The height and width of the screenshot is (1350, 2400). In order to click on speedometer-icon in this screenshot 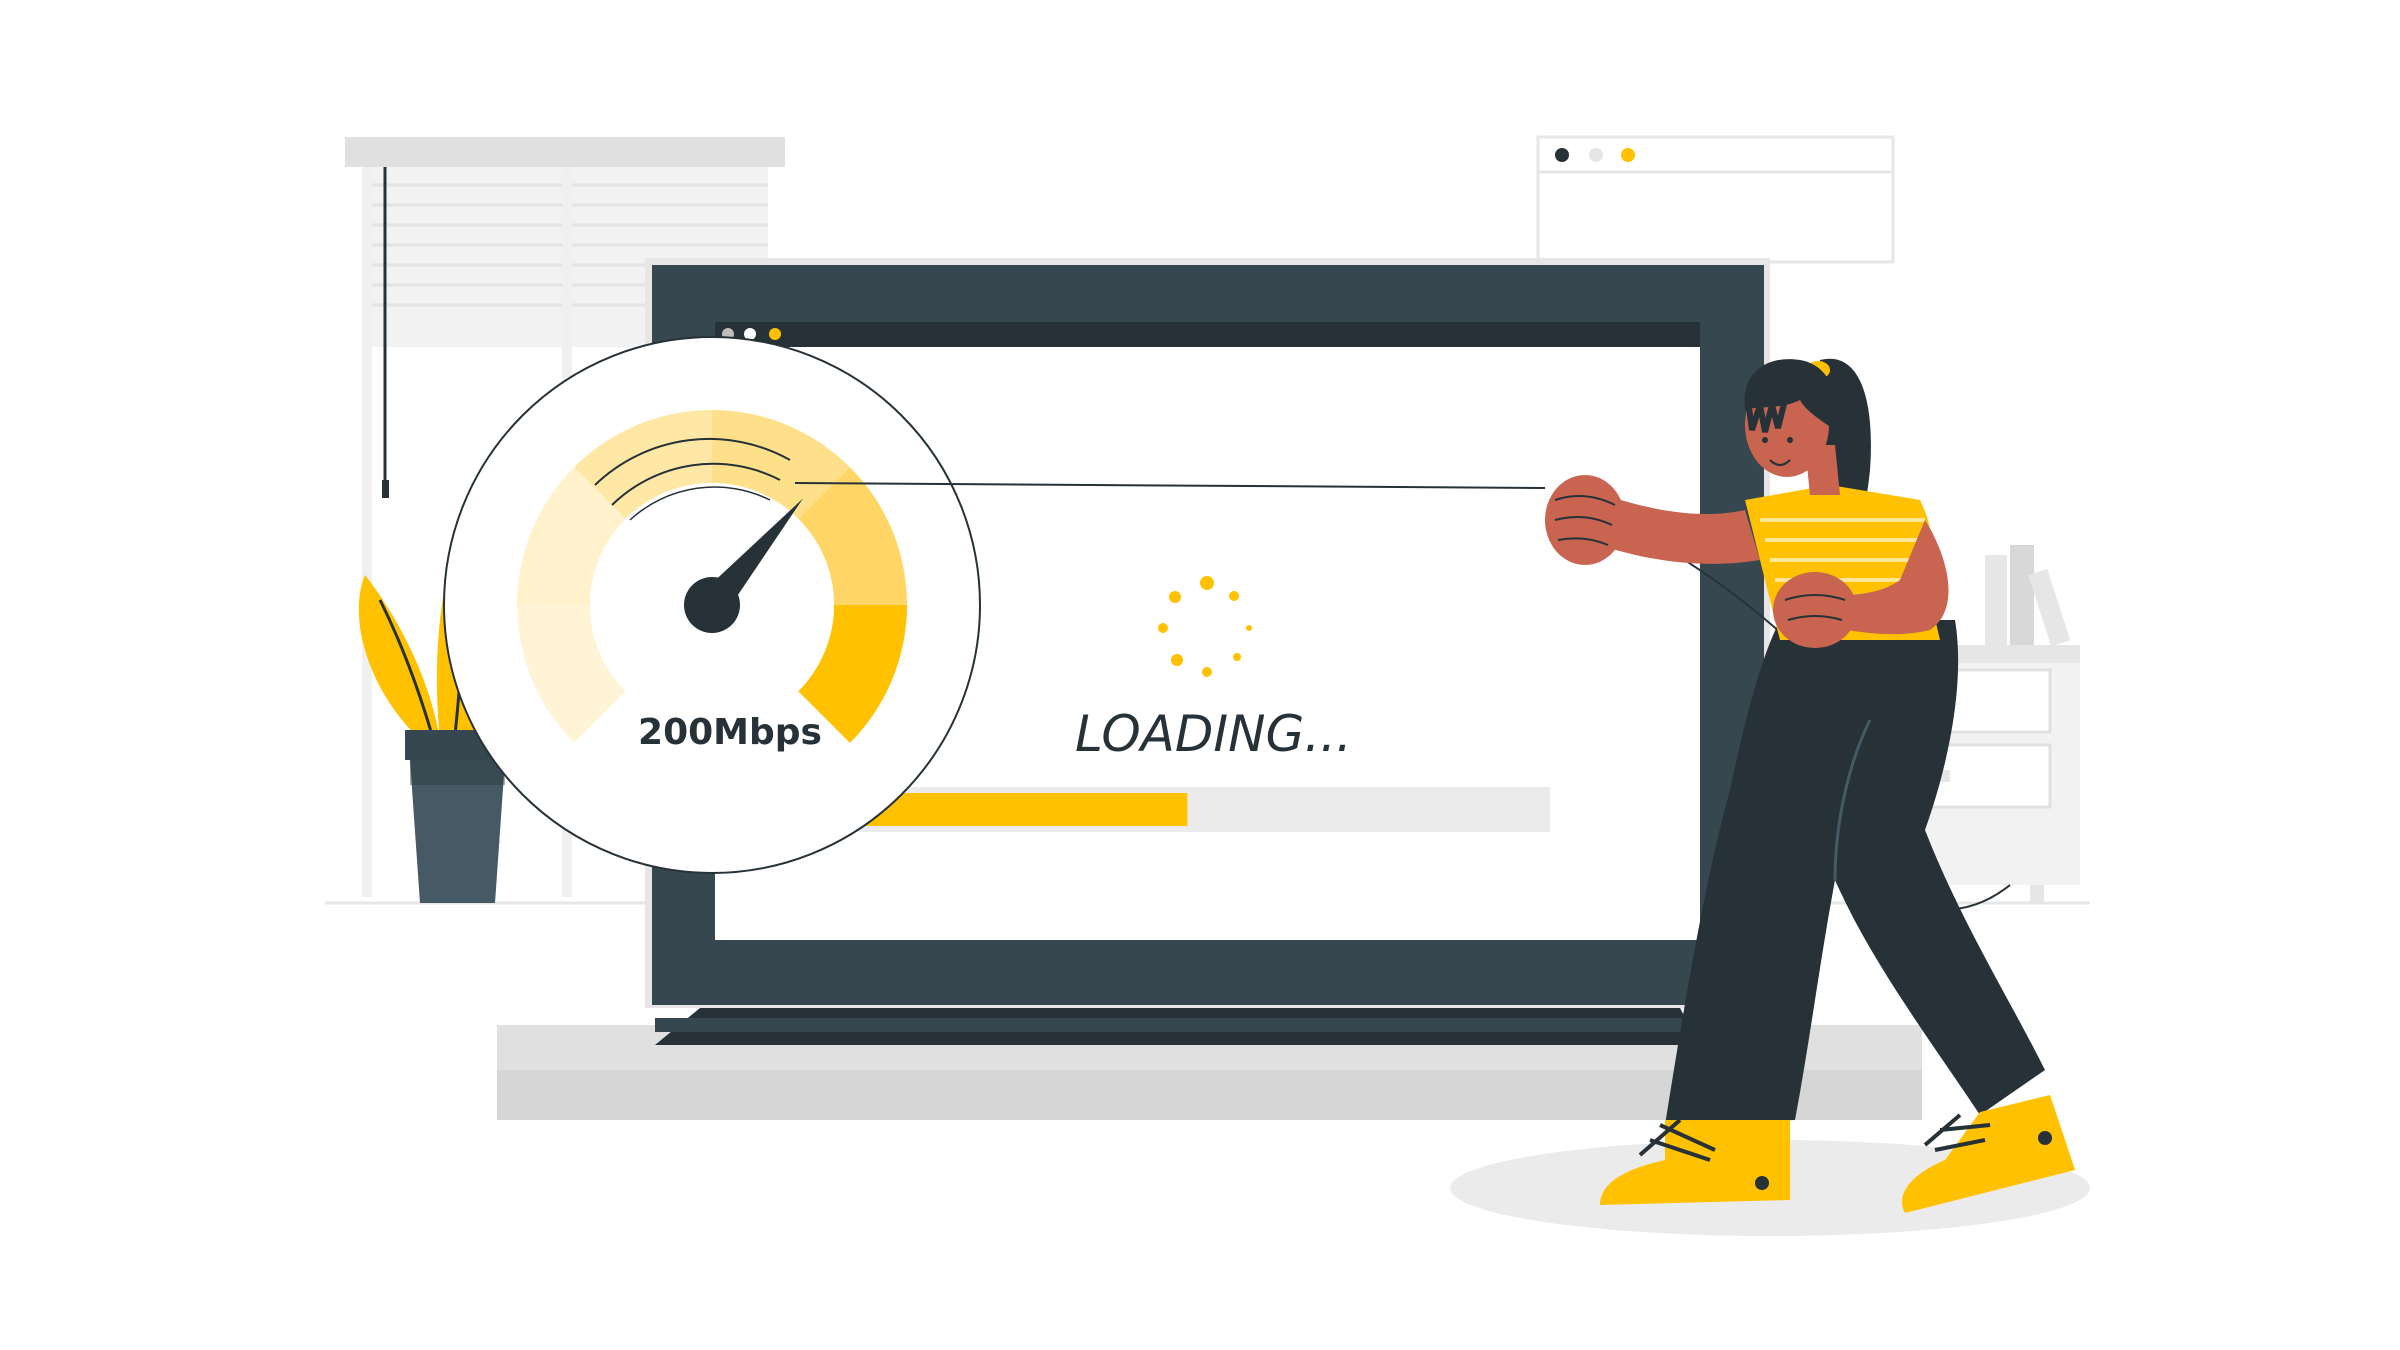, I will do `click(712, 605)`.